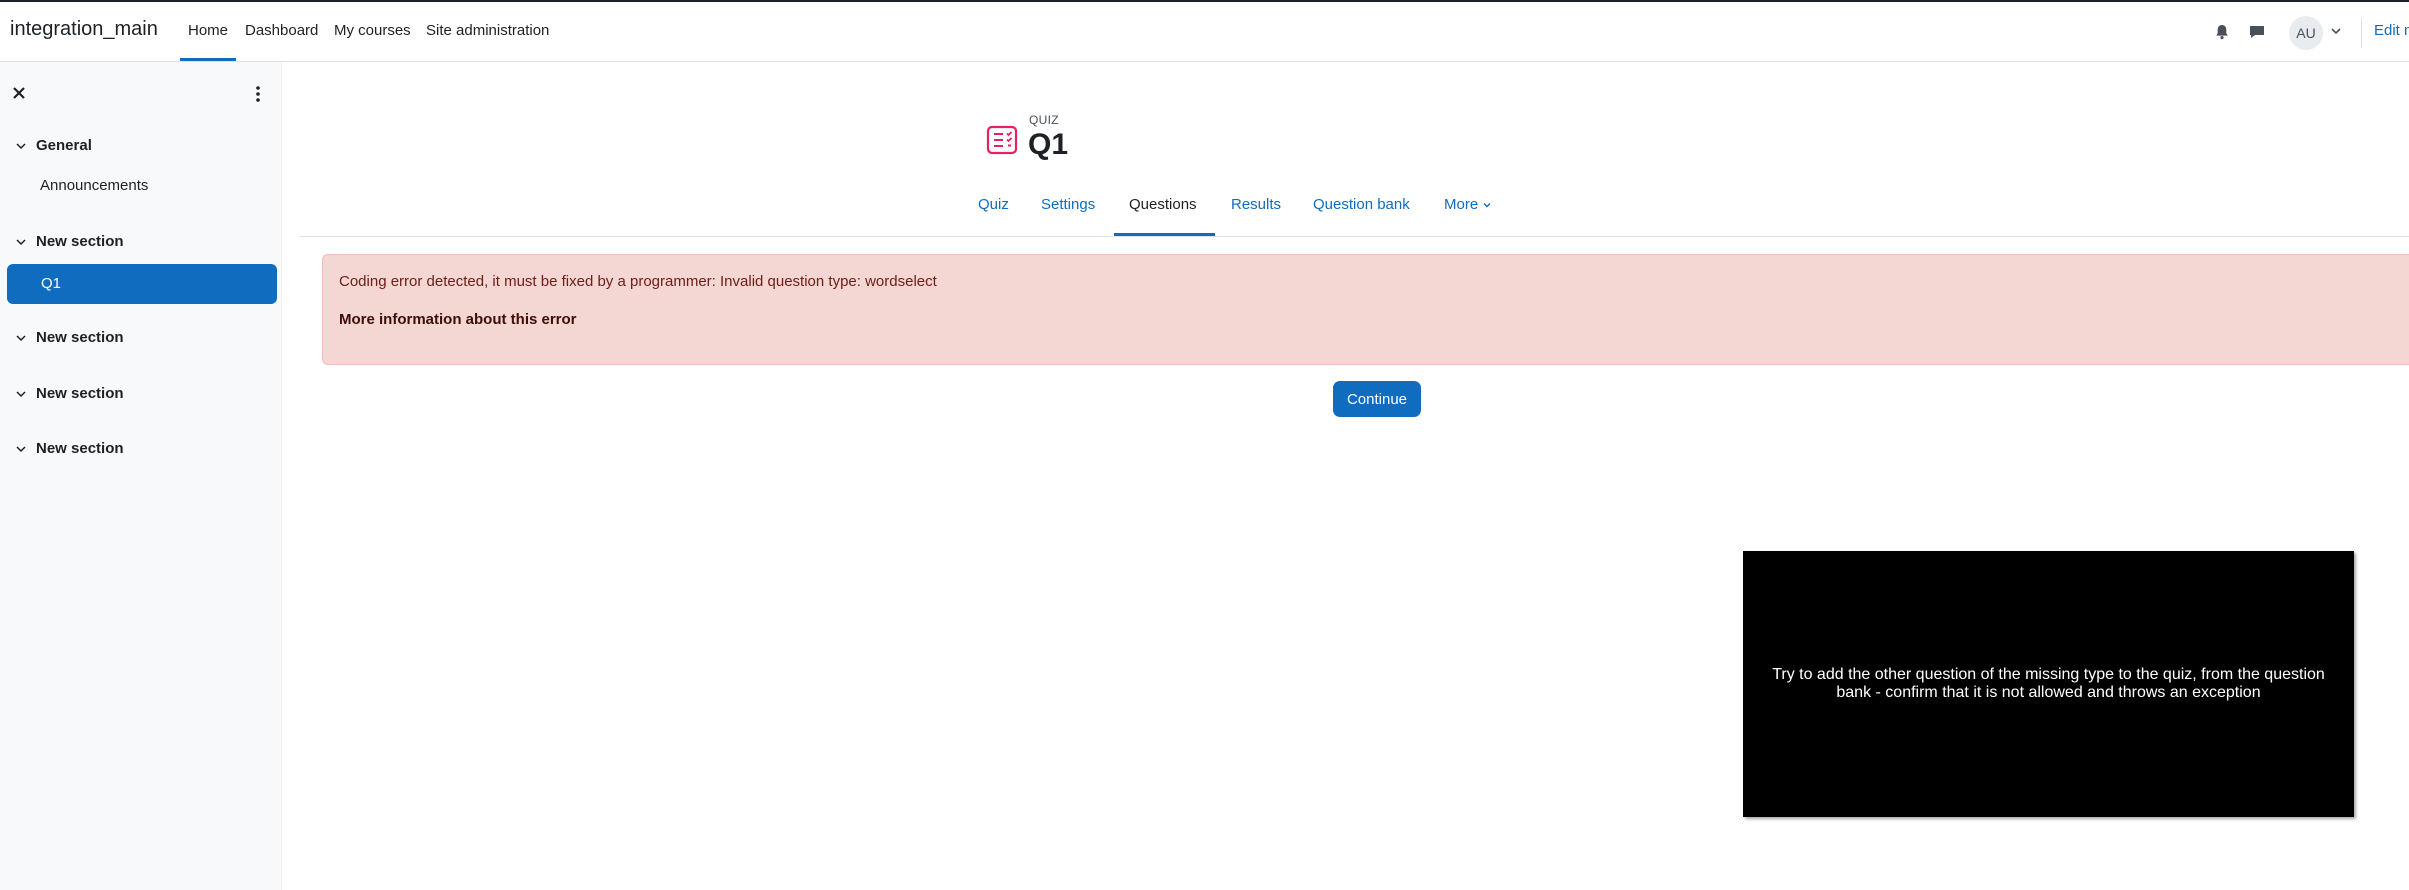 The width and height of the screenshot is (2409, 890). Describe the element at coordinates (1163, 204) in the screenshot. I see `tab-questions: Questions` at that location.